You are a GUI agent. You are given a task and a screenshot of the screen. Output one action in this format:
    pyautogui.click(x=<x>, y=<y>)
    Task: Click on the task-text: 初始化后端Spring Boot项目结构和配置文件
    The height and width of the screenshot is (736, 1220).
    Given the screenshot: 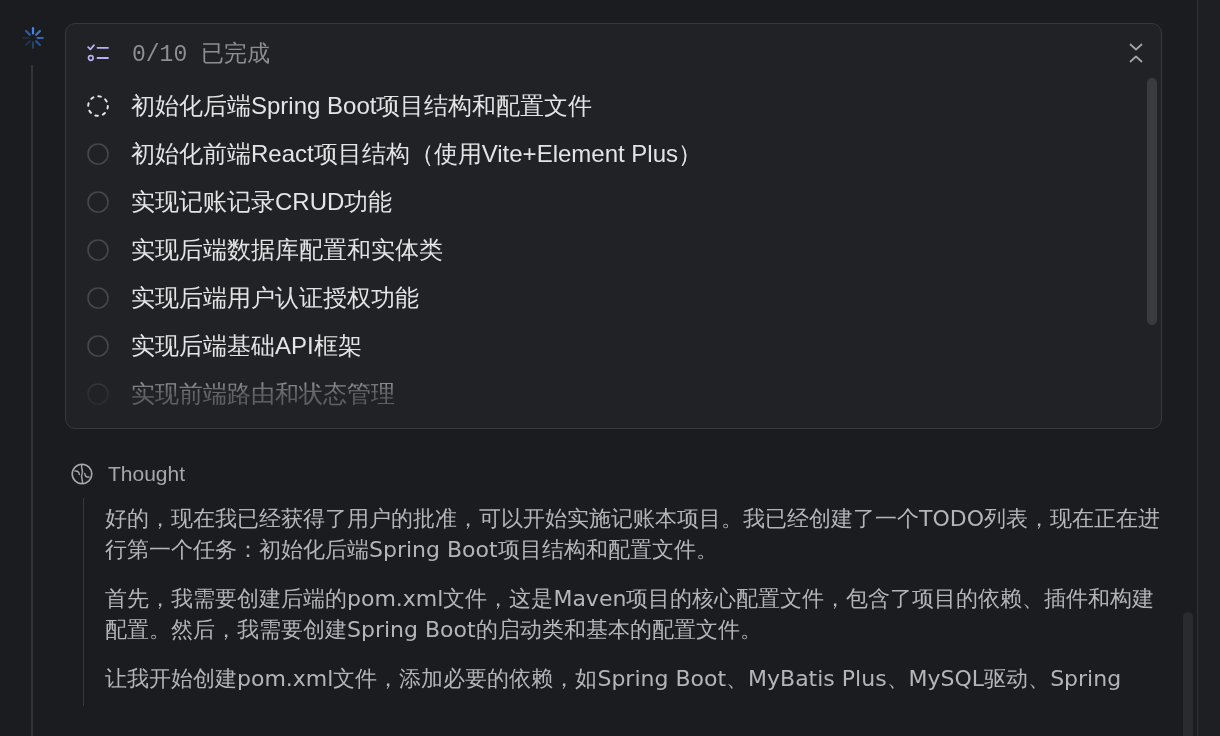 What is the action you would take?
    pyautogui.click(x=362, y=106)
    